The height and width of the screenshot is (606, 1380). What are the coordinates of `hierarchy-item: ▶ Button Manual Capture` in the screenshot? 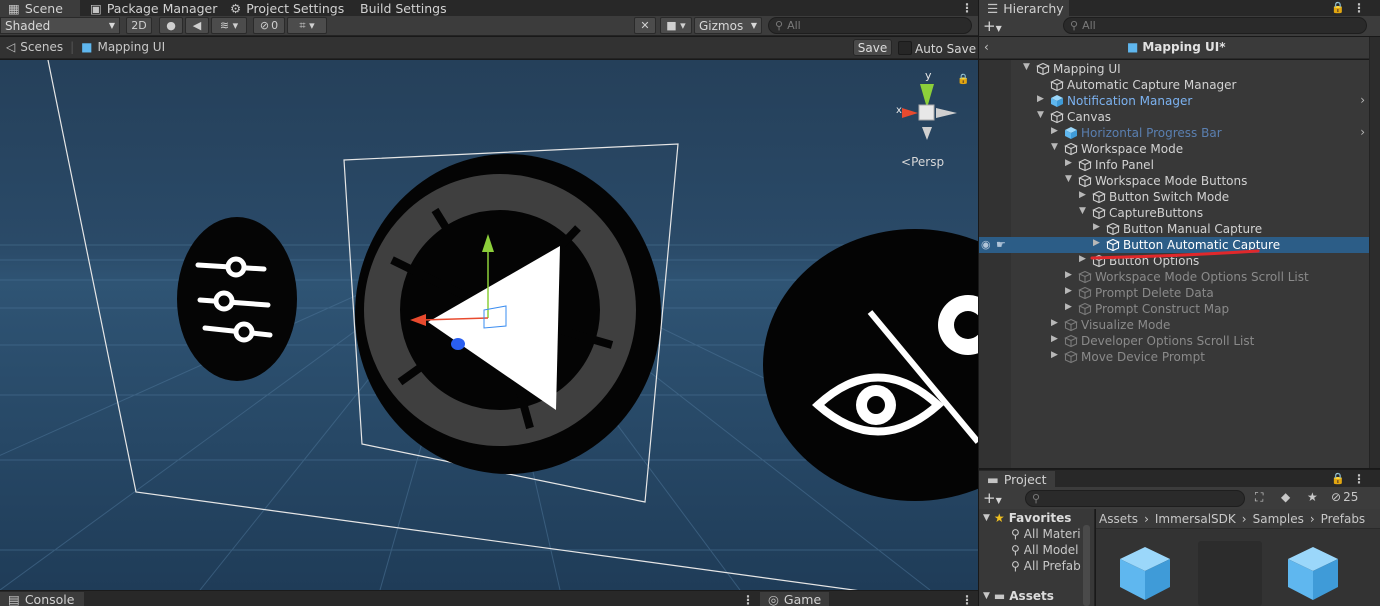 It's located at (1174, 229).